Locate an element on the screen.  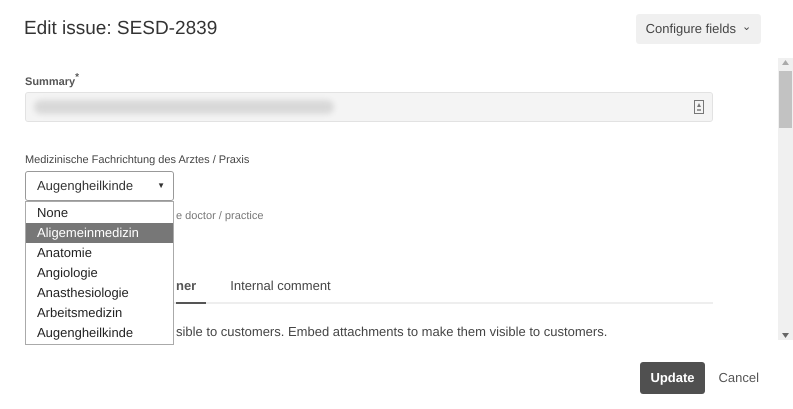
caret-icon: ⌄ is located at coordinates (746, 27).